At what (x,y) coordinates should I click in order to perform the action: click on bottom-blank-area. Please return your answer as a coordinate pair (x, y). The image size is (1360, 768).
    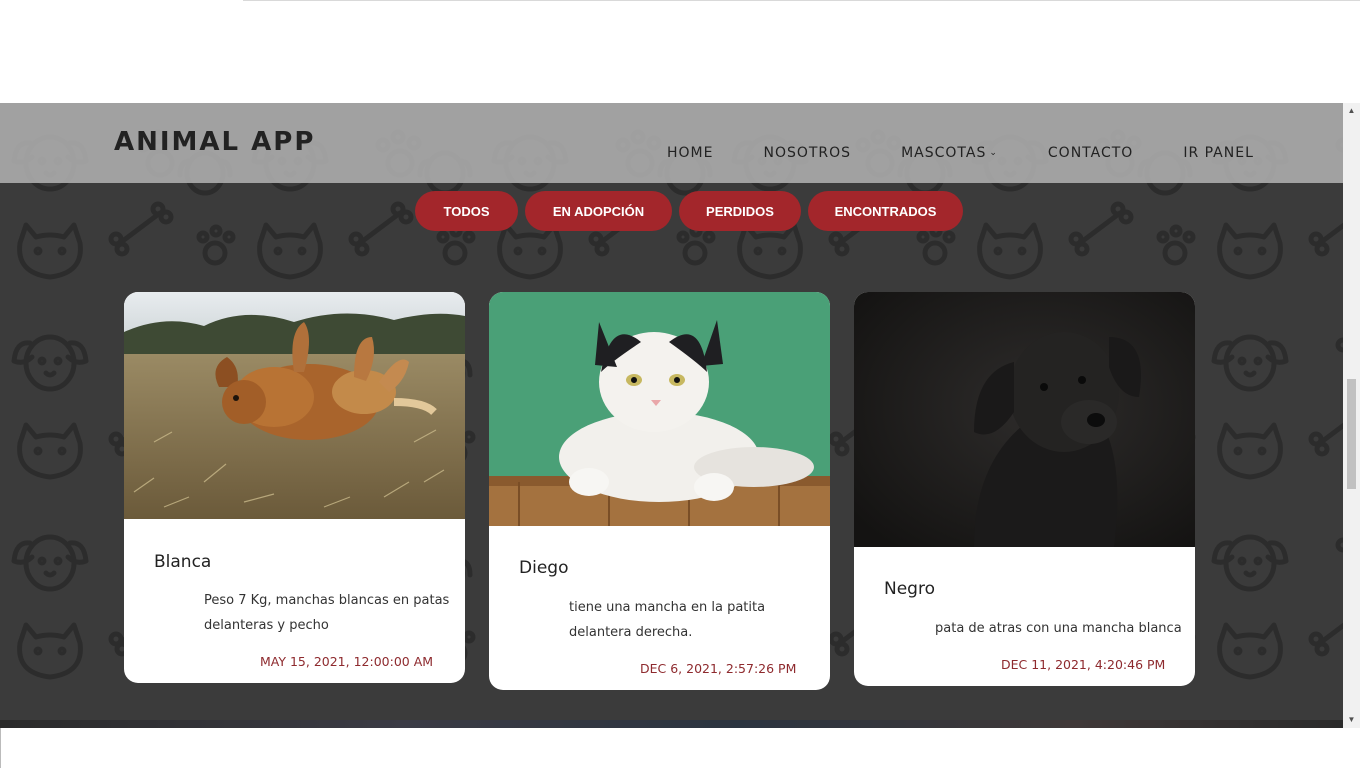
    Looking at the image, I should click on (680, 748).